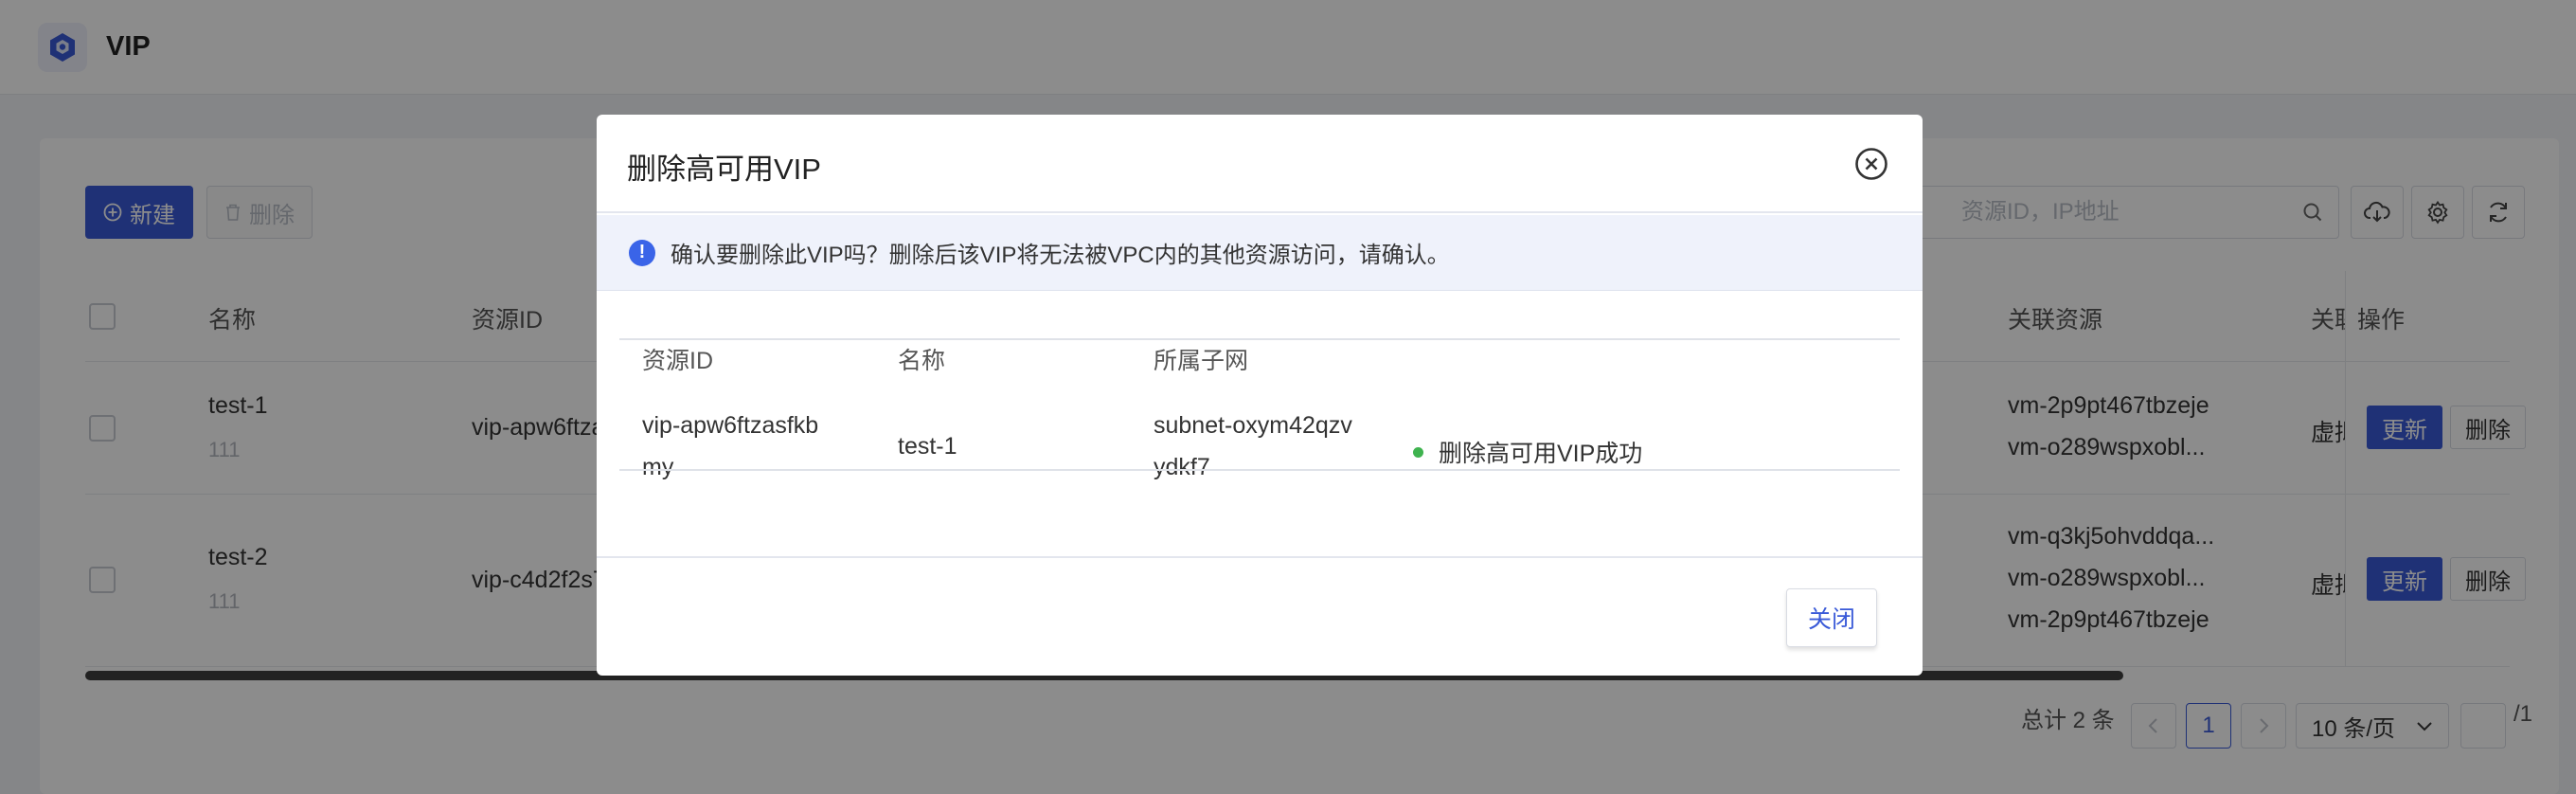  Describe the element at coordinates (730, 425) in the screenshot. I see `dialog-row-resource-id-line: vip-apw6ftzasfkb` at that location.